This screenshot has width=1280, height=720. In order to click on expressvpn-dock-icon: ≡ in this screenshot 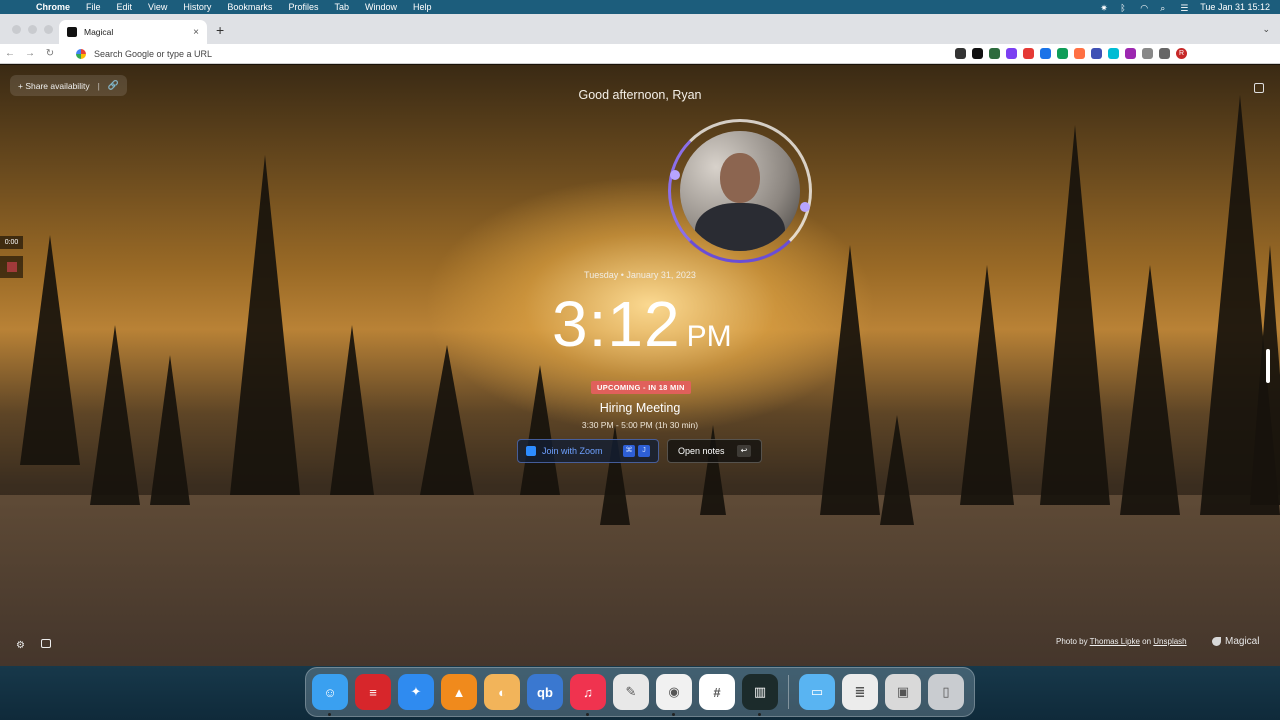, I will do `click(373, 692)`.